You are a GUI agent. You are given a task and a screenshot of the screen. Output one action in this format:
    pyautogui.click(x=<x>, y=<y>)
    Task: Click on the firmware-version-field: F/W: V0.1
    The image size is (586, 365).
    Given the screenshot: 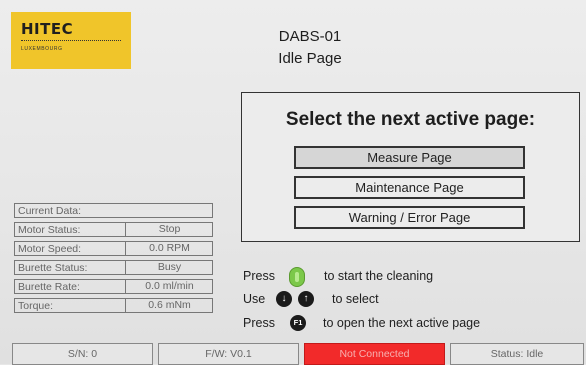 What is the action you would take?
    pyautogui.click(x=228, y=354)
    